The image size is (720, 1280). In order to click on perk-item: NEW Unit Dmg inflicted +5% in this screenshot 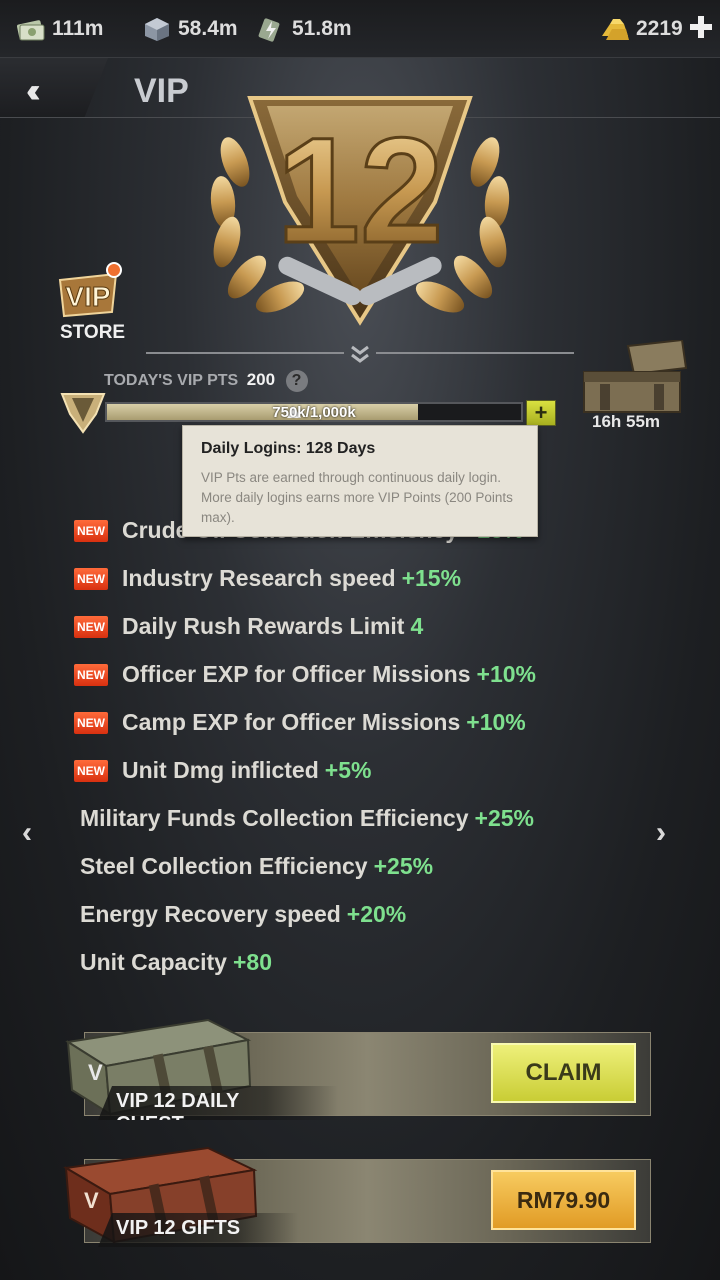, I will do `click(222, 770)`.